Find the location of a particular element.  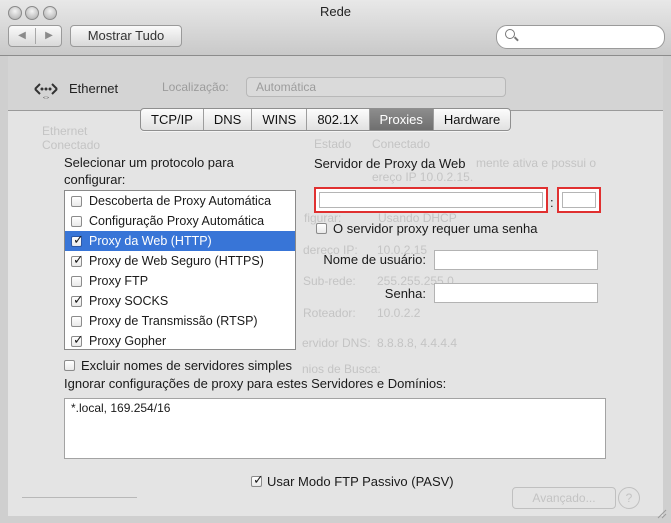

protocol-label: Configuração Proxy Automática is located at coordinates (177, 221).